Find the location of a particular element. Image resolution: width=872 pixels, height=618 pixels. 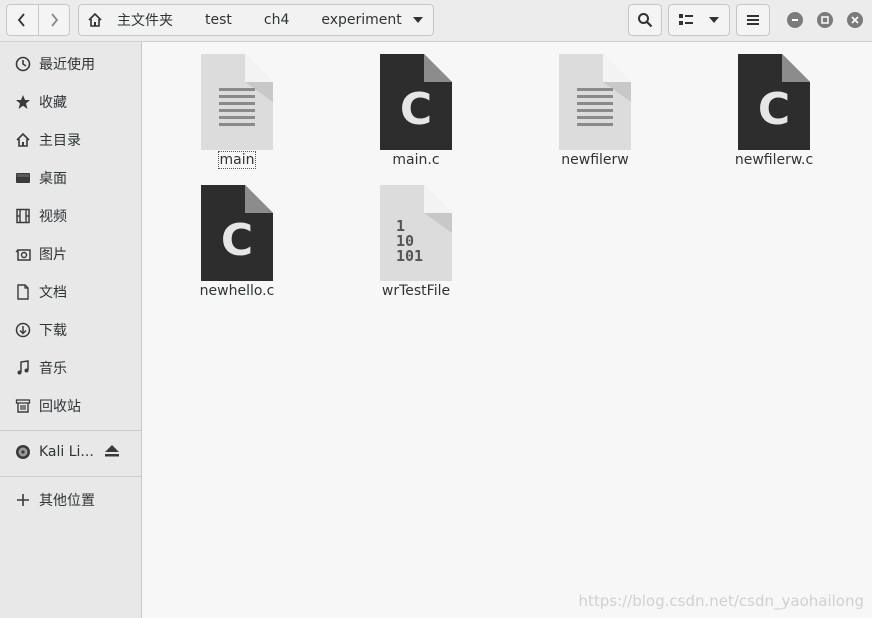

camera-icon is located at coordinates (23, 254).